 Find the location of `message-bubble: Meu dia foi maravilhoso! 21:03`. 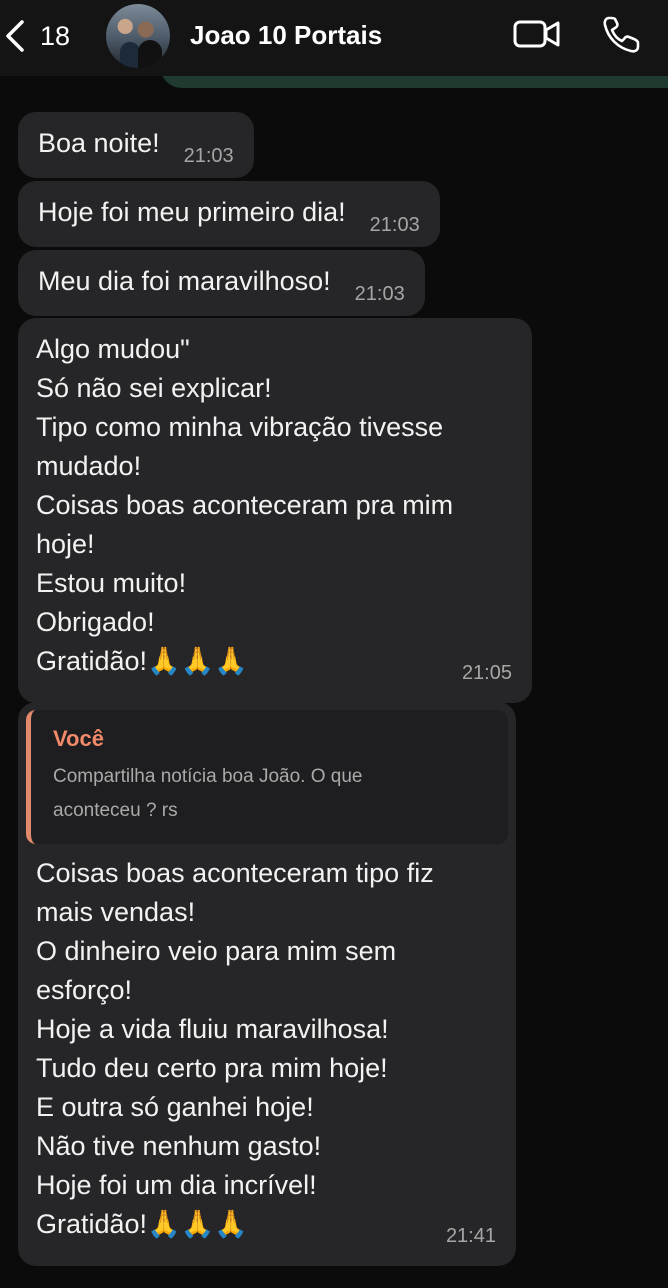

message-bubble: Meu dia foi maravilhoso! 21:03 is located at coordinates (221, 283).